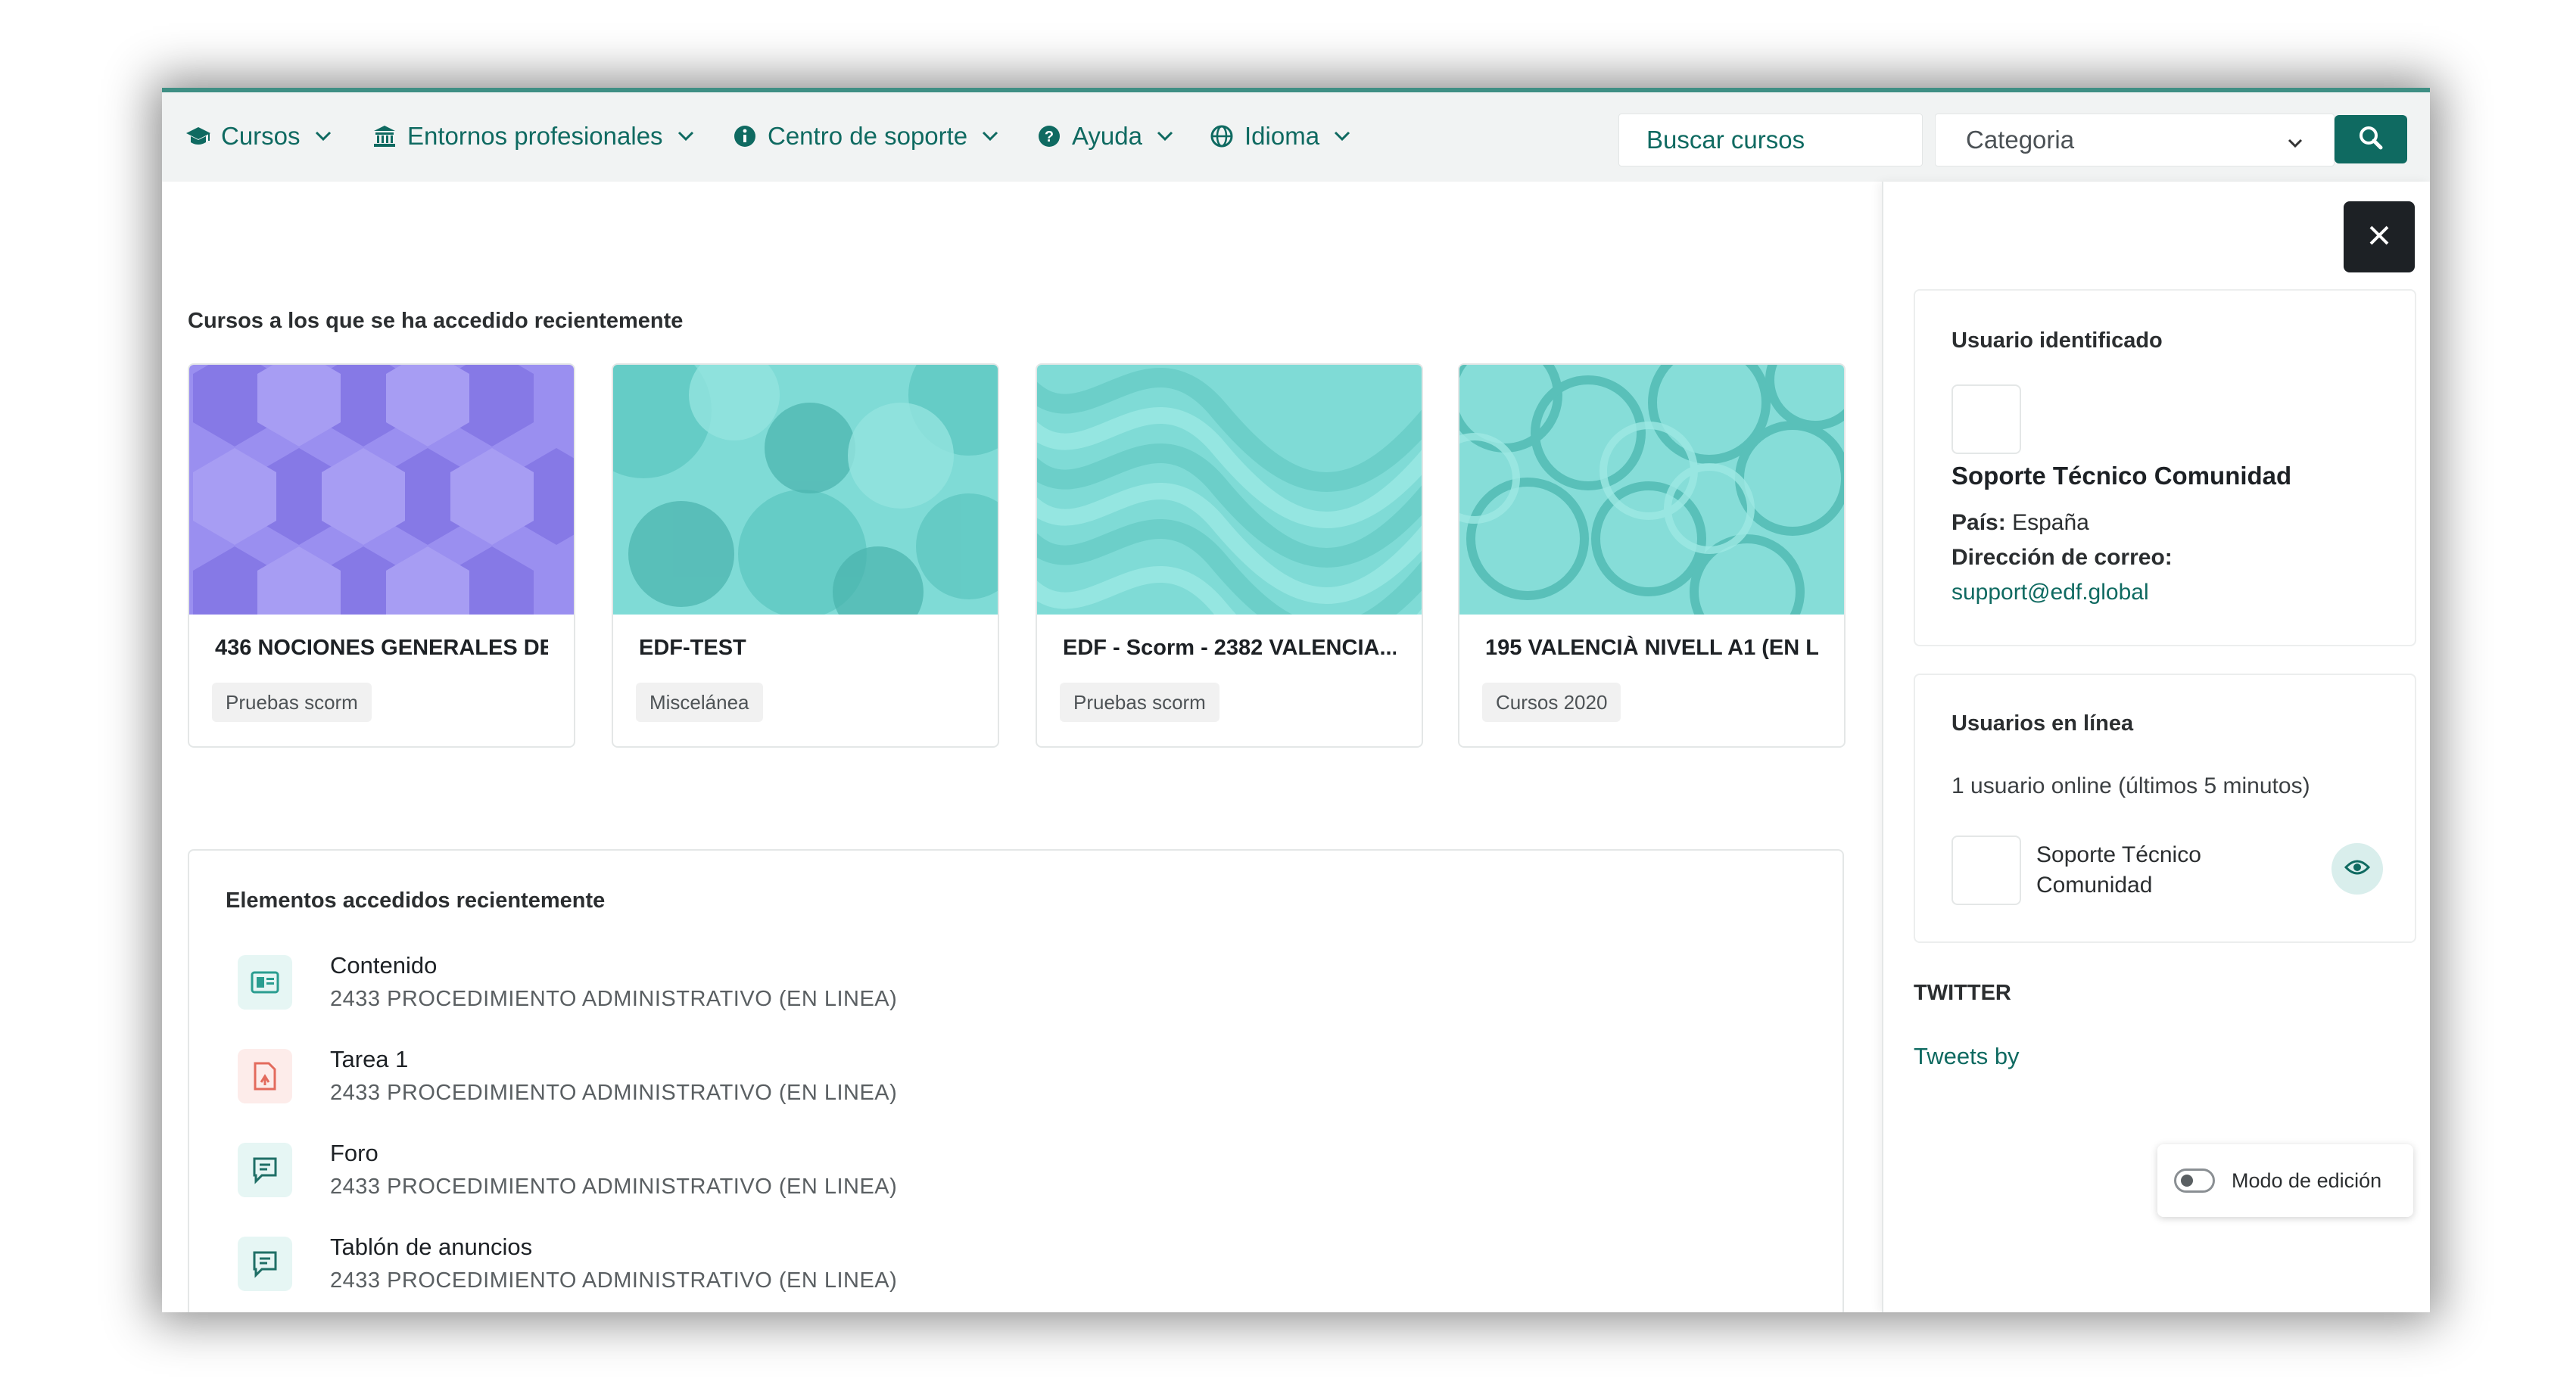  Describe the element at coordinates (383, 965) in the screenshot. I see `item-name: Contenido` at that location.